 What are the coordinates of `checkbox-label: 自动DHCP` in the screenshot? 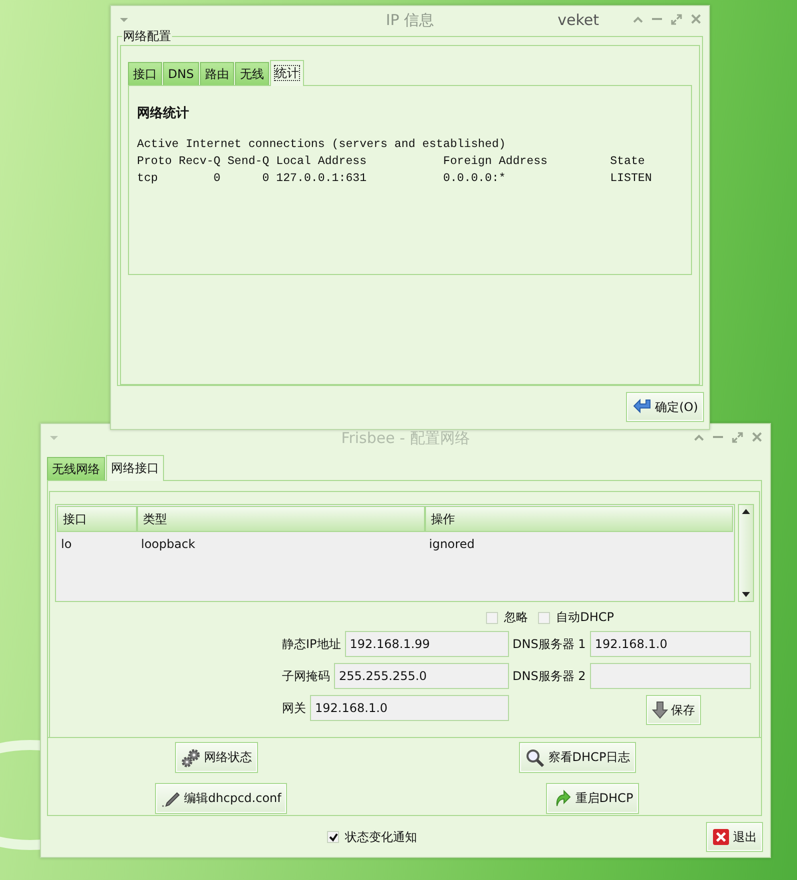 It's located at (585, 617).